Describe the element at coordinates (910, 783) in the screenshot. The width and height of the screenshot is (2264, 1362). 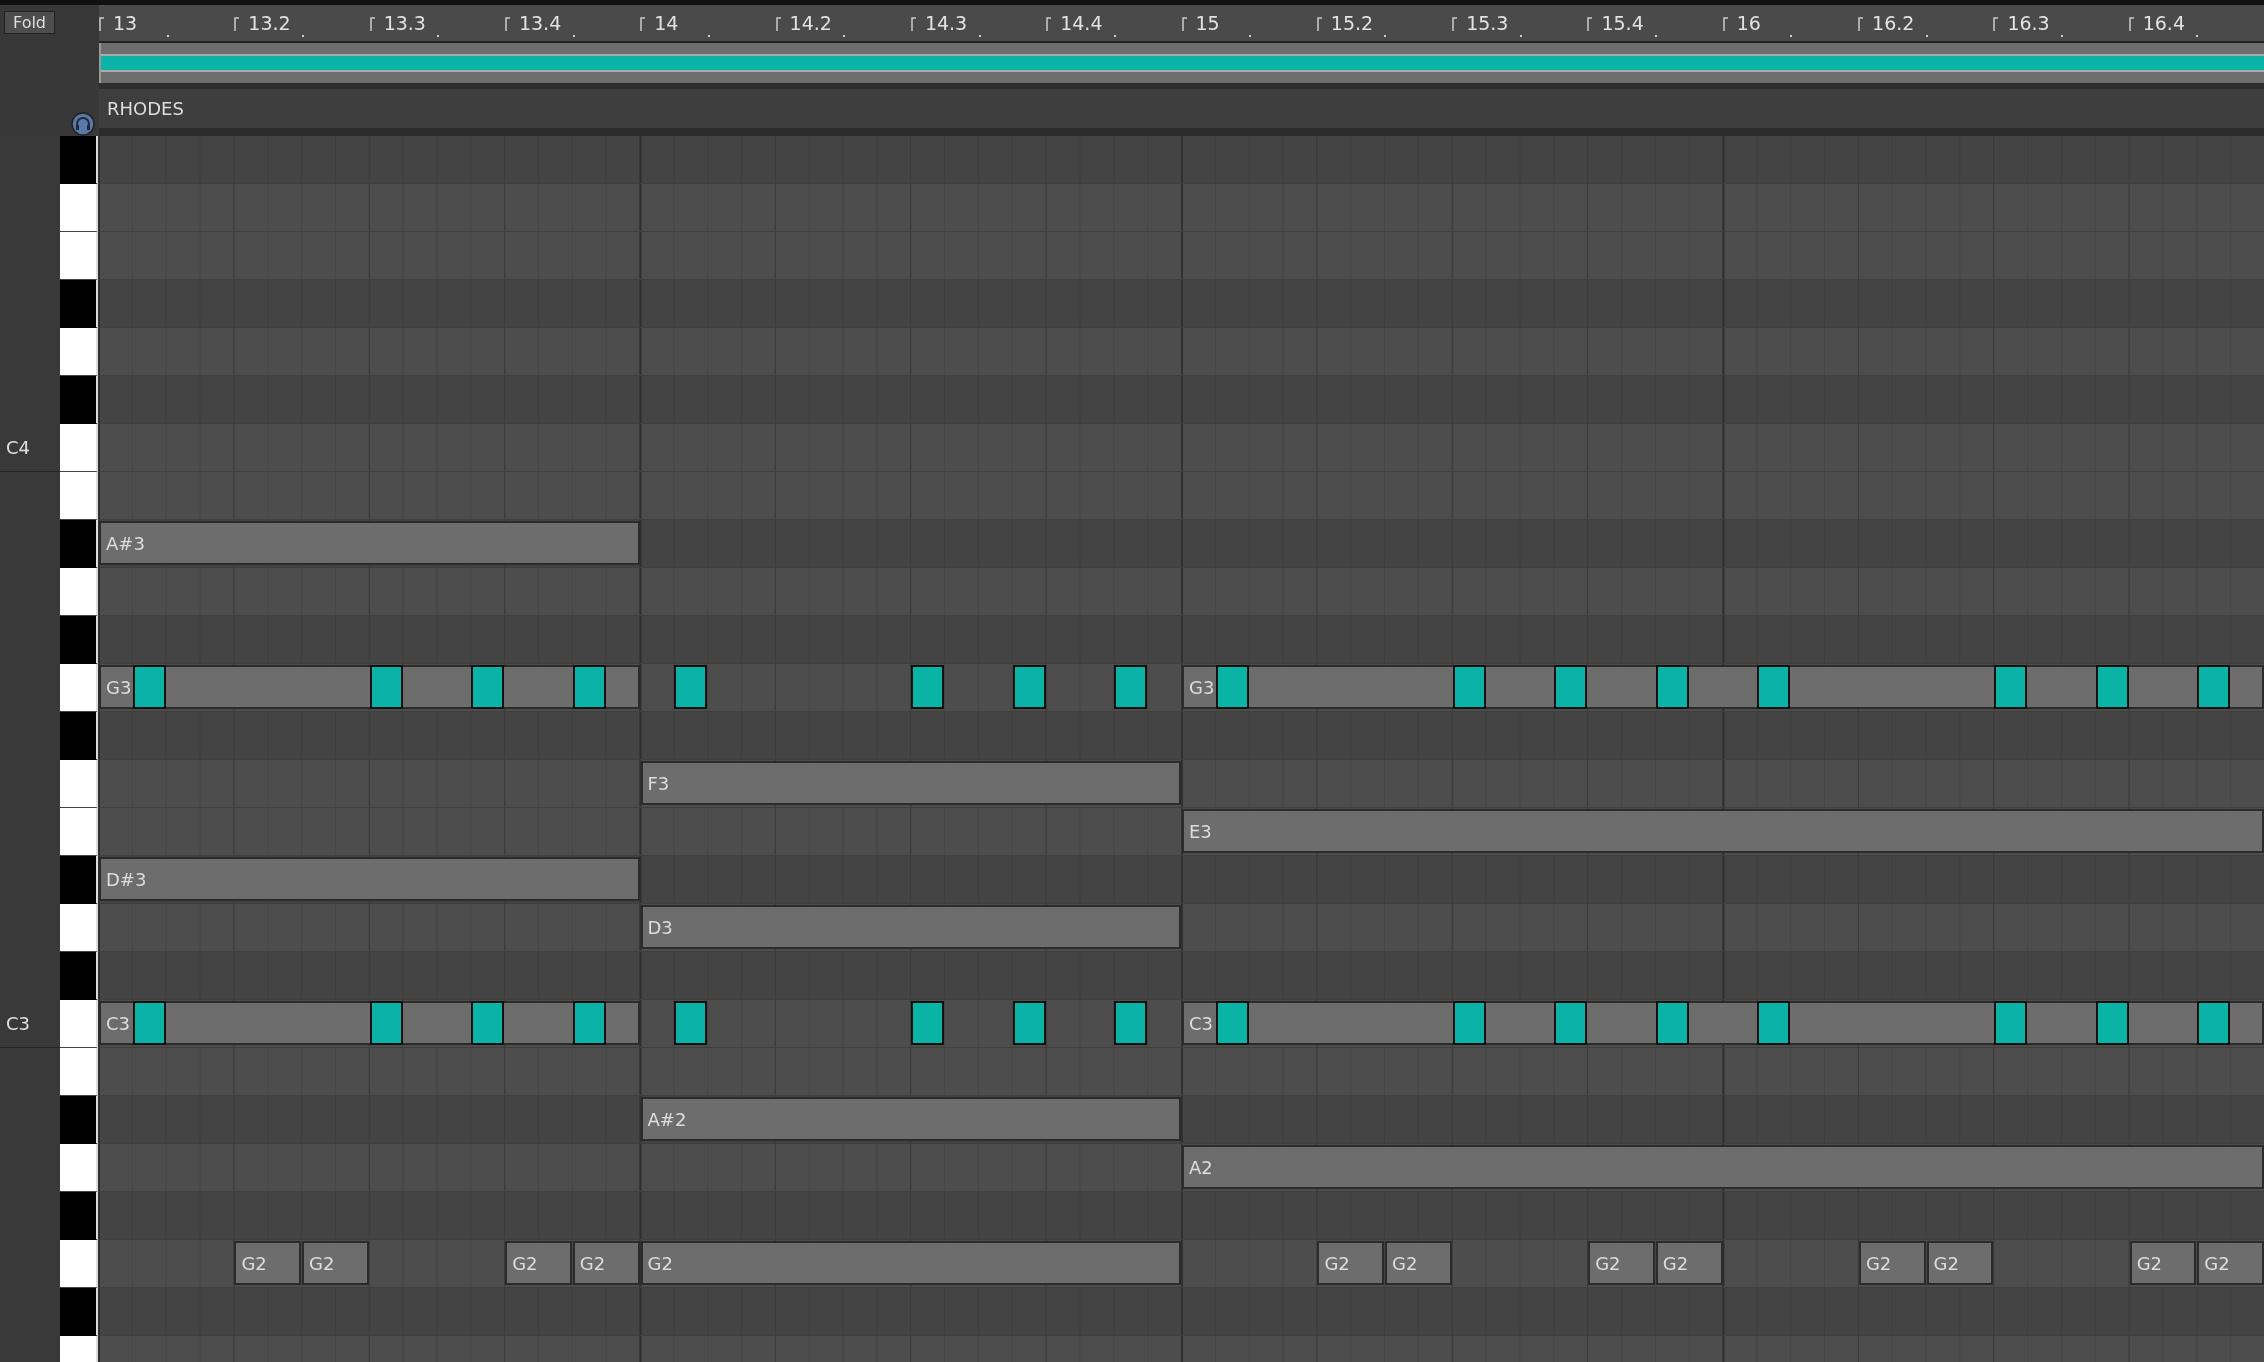
I see `midi-note: F3` at that location.